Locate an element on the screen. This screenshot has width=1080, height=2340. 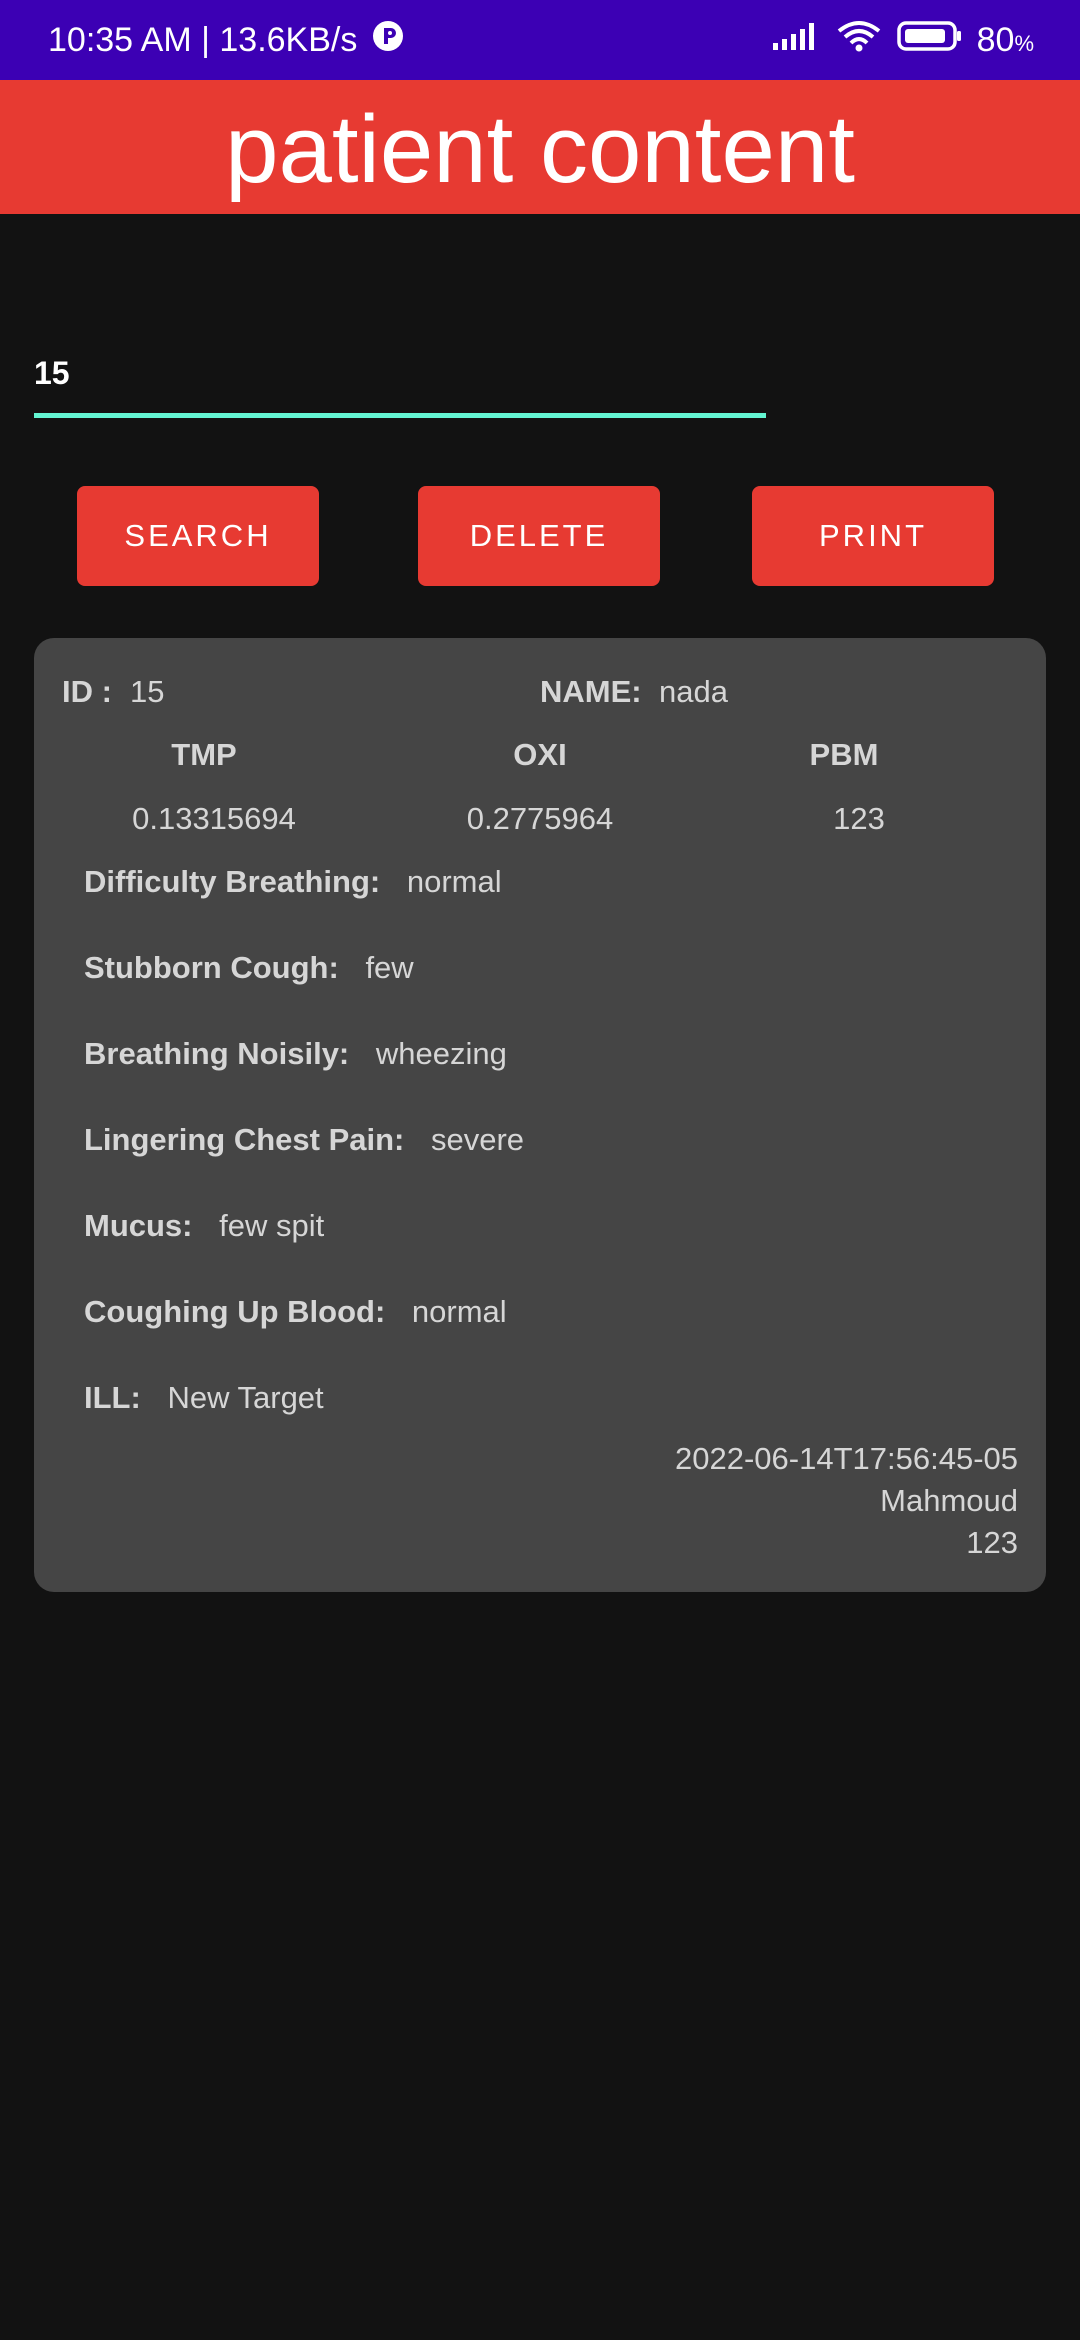
field-label: ILL: is located at coordinates (112, 1397).